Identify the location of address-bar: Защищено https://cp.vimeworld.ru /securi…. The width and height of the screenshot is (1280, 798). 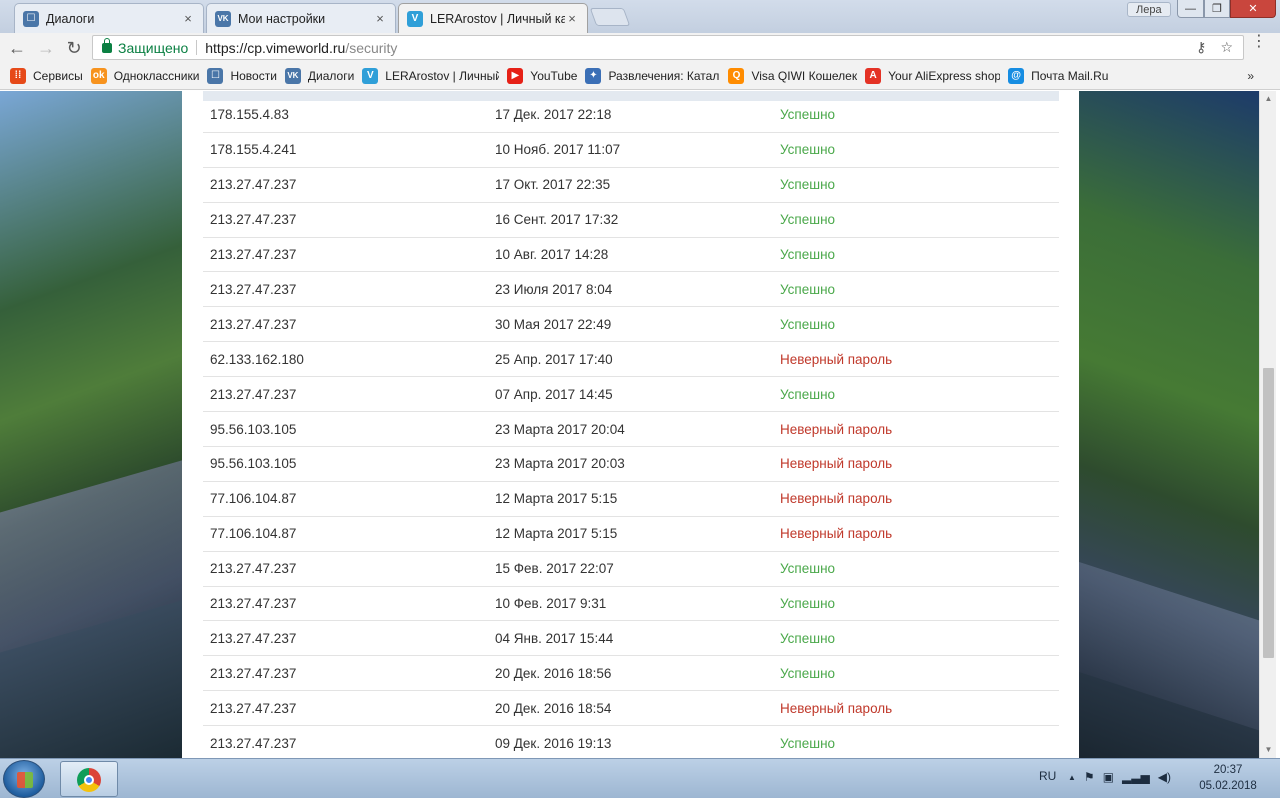
(668, 47).